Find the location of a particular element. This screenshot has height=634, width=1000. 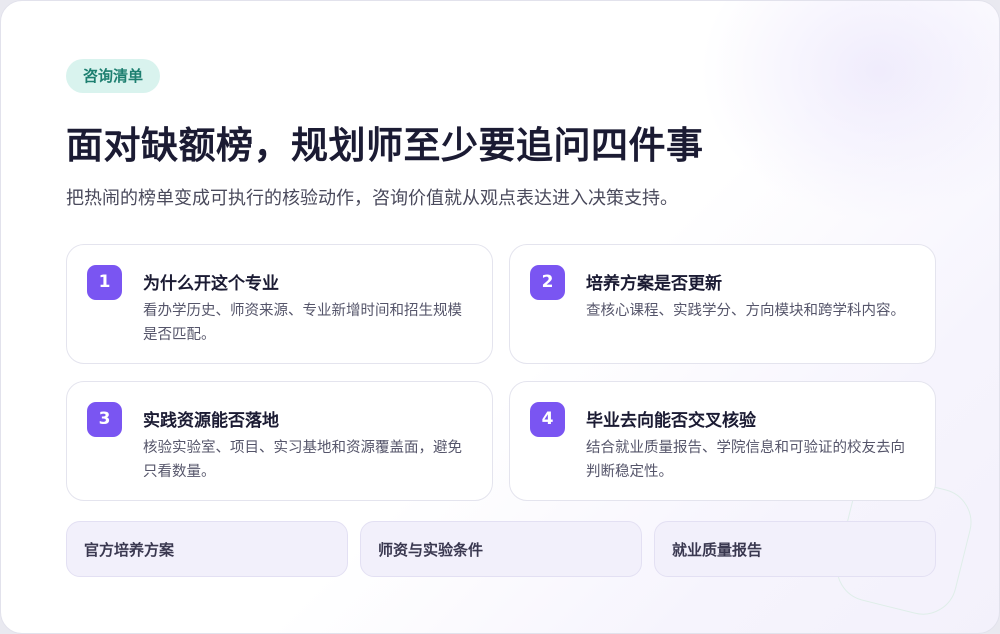

question-description: 核验实验室、项目、实习基地和资源覆盖面，避免只看数量。 is located at coordinates (302, 460).